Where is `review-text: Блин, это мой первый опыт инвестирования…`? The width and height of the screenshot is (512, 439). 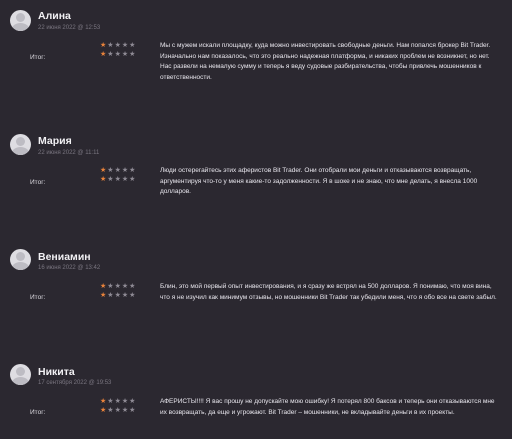 review-text: Блин, это мой первый опыт инвестирования… is located at coordinates (328, 292).